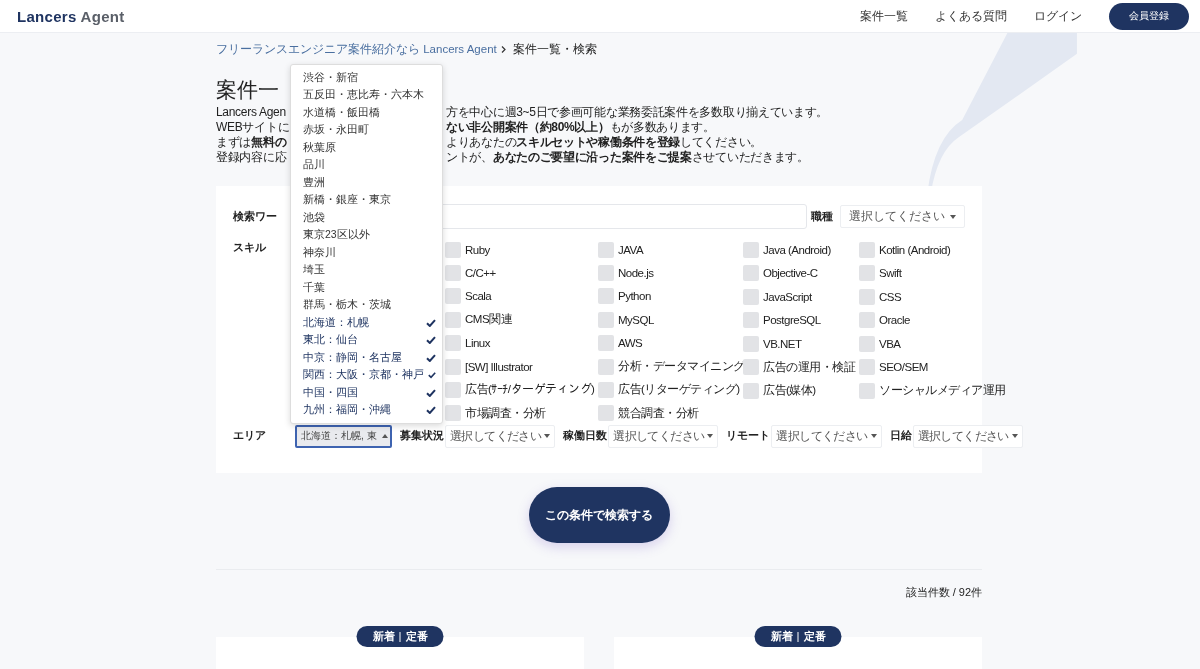  I want to click on checkbox-label: AWS, so click(630, 343).